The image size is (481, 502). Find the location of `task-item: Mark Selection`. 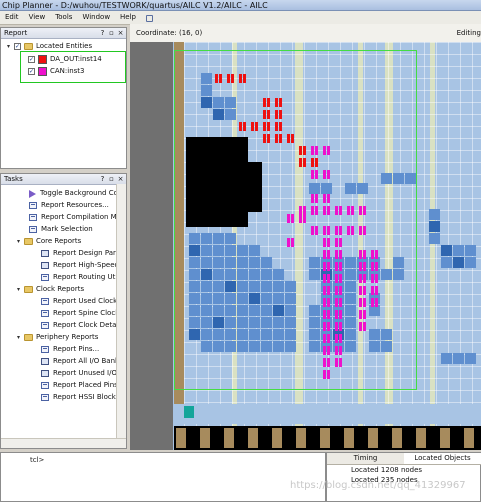

task-item: Mark Selection is located at coordinates (61, 229).